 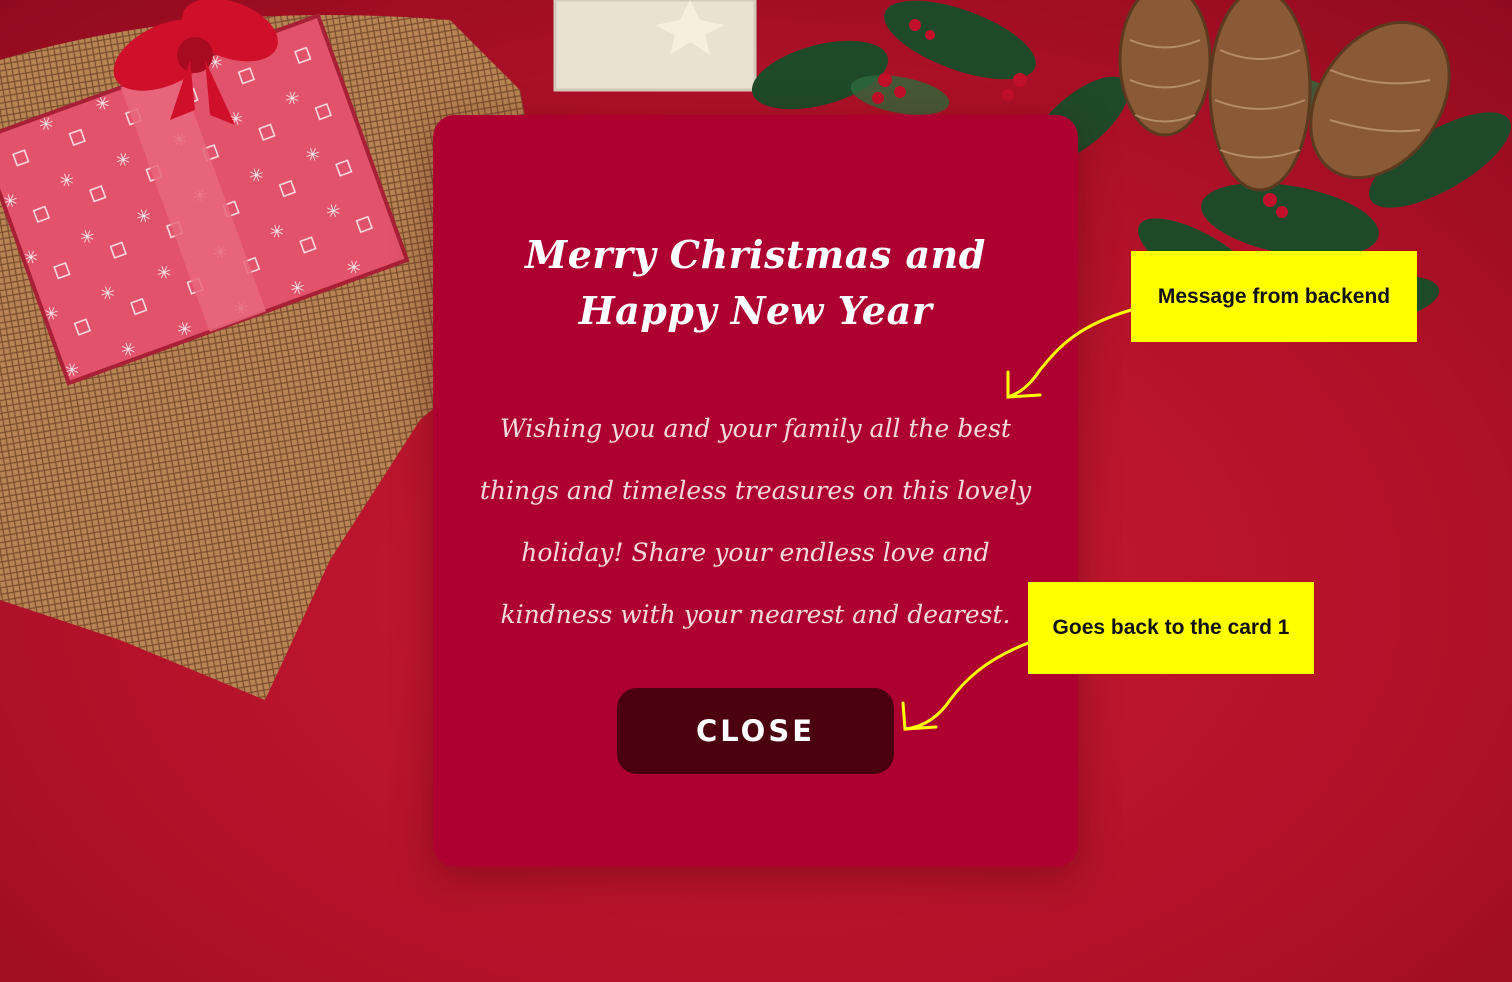 I want to click on close-button: CLOSE, so click(x=755, y=731).